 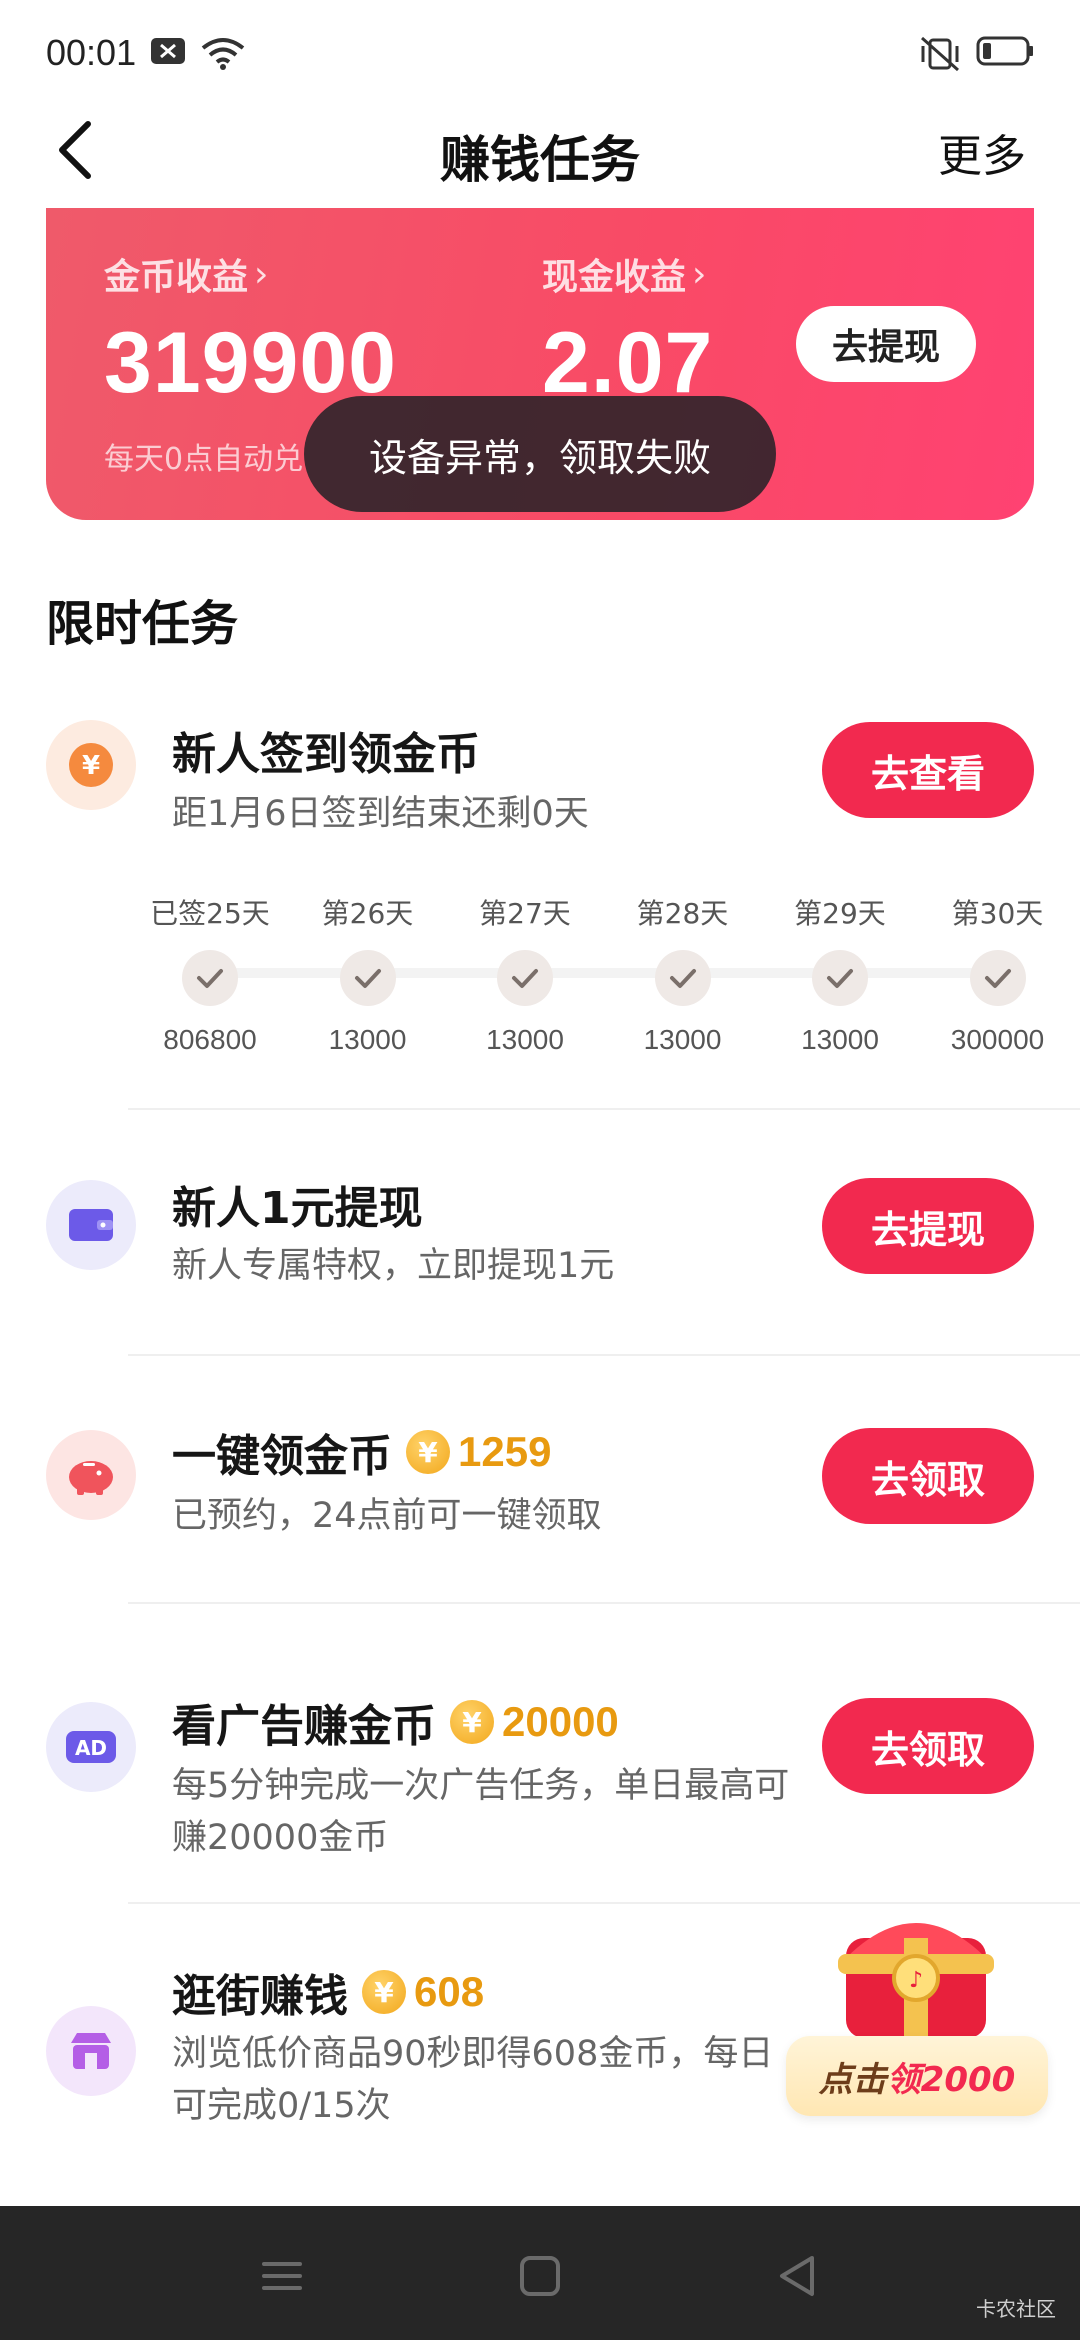 What do you see at coordinates (798, 2276) in the screenshot?
I see `back-nav-icon` at bounding box center [798, 2276].